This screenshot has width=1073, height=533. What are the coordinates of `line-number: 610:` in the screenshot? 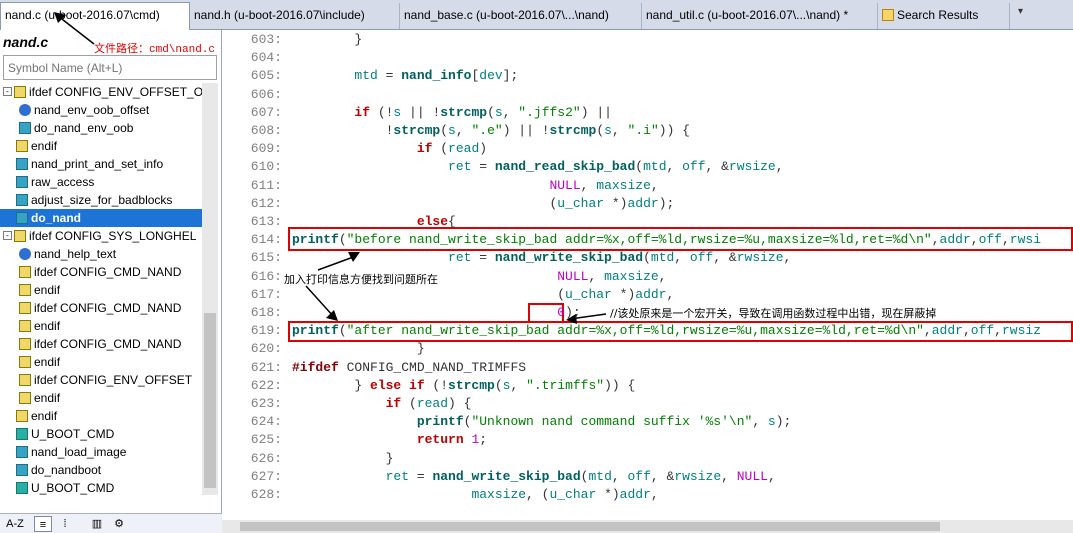 It's located at (266, 167).